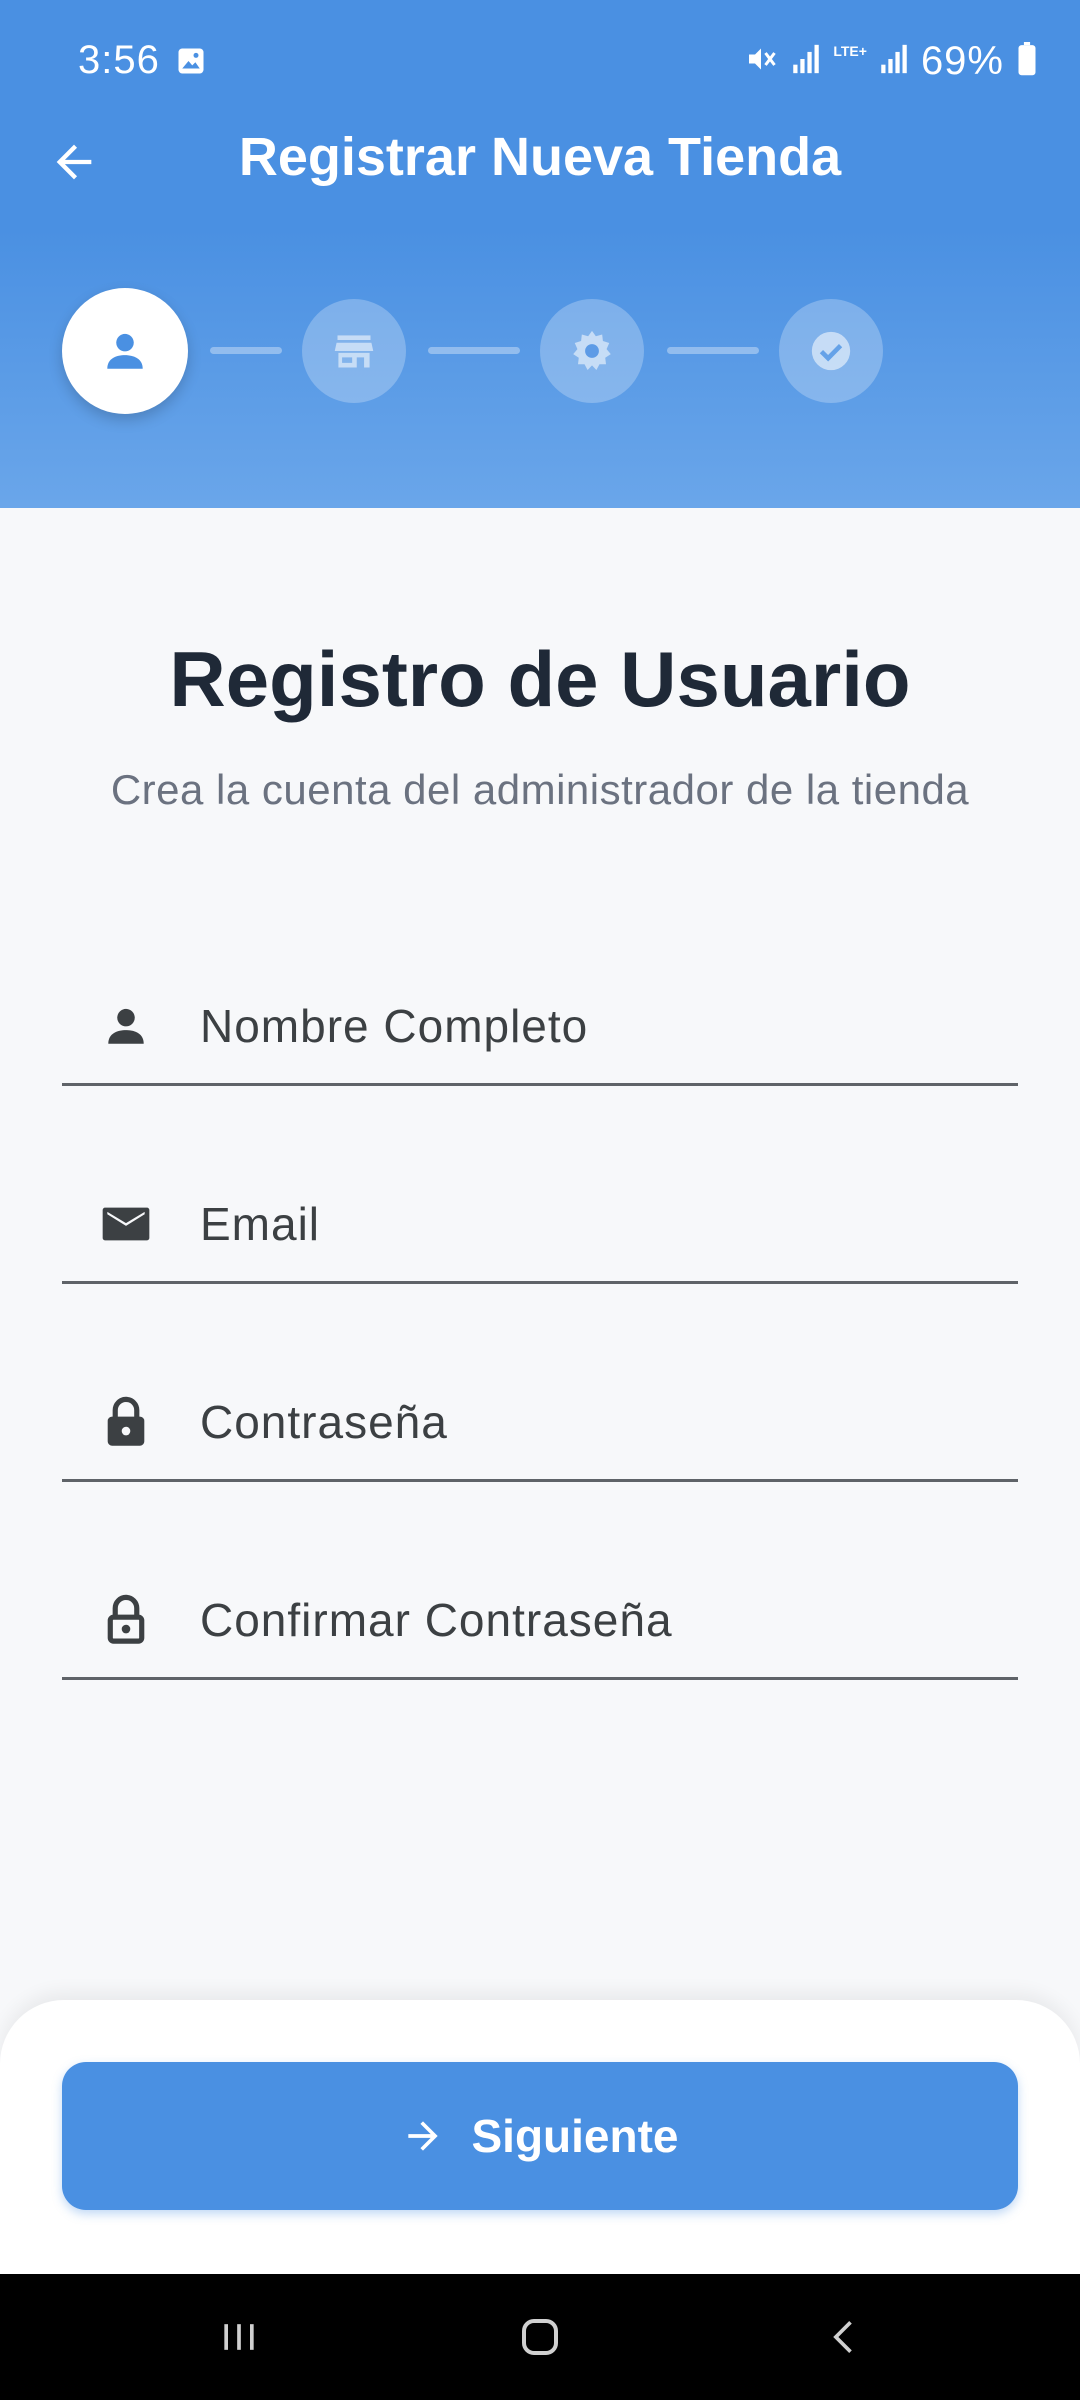  I want to click on status-icons: LTE+ 69%, so click(890, 61).